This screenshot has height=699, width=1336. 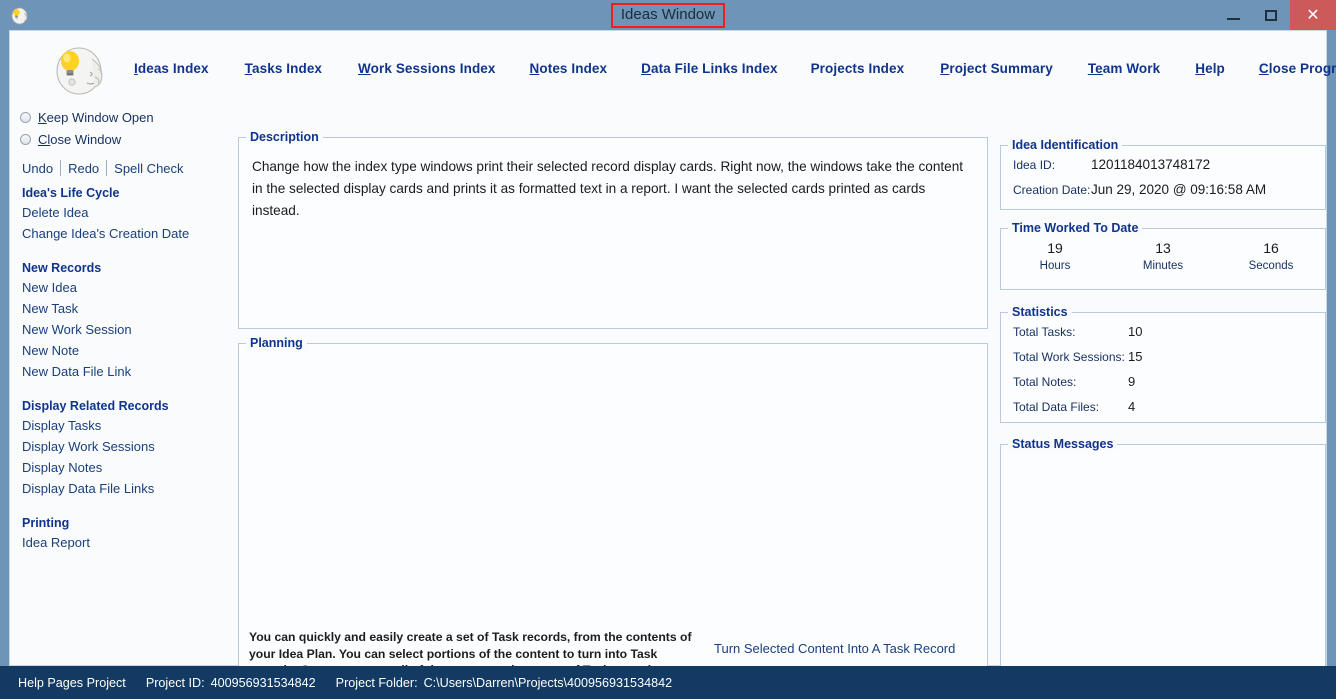 I want to click on menu-mnemonic: T, so click(x=248, y=68).